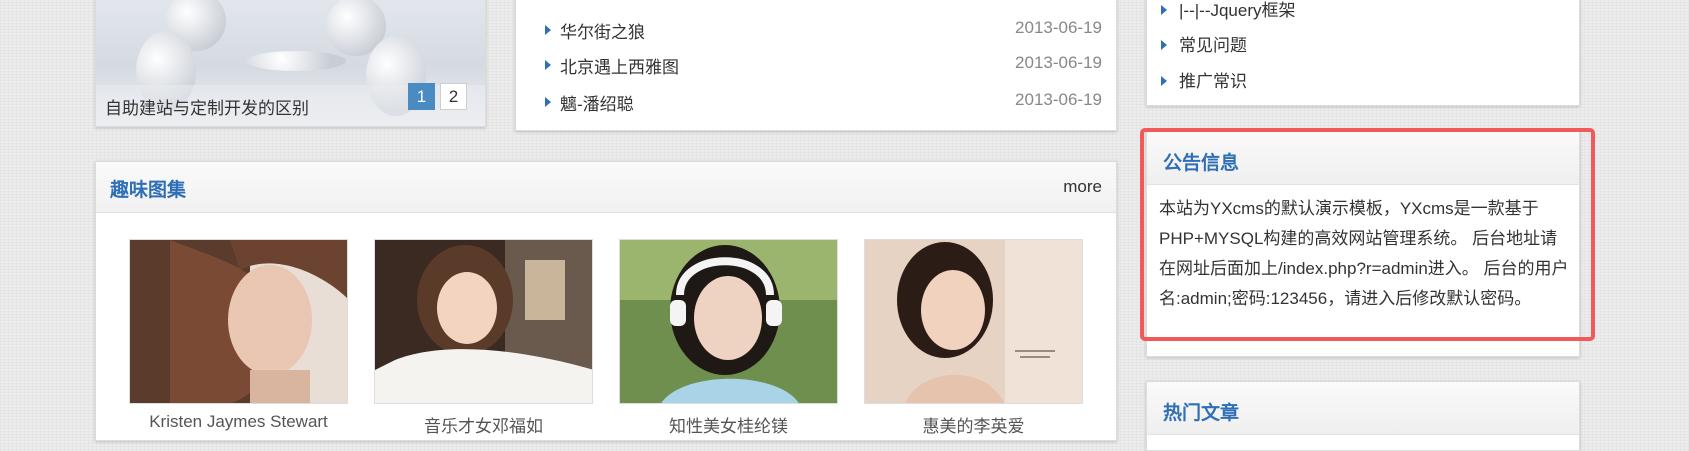 The image size is (1689, 451). What do you see at coordinates (1213, 81) in the screenshot?
I see `category-label: 推广常识` at bounding box center [1213, 81].